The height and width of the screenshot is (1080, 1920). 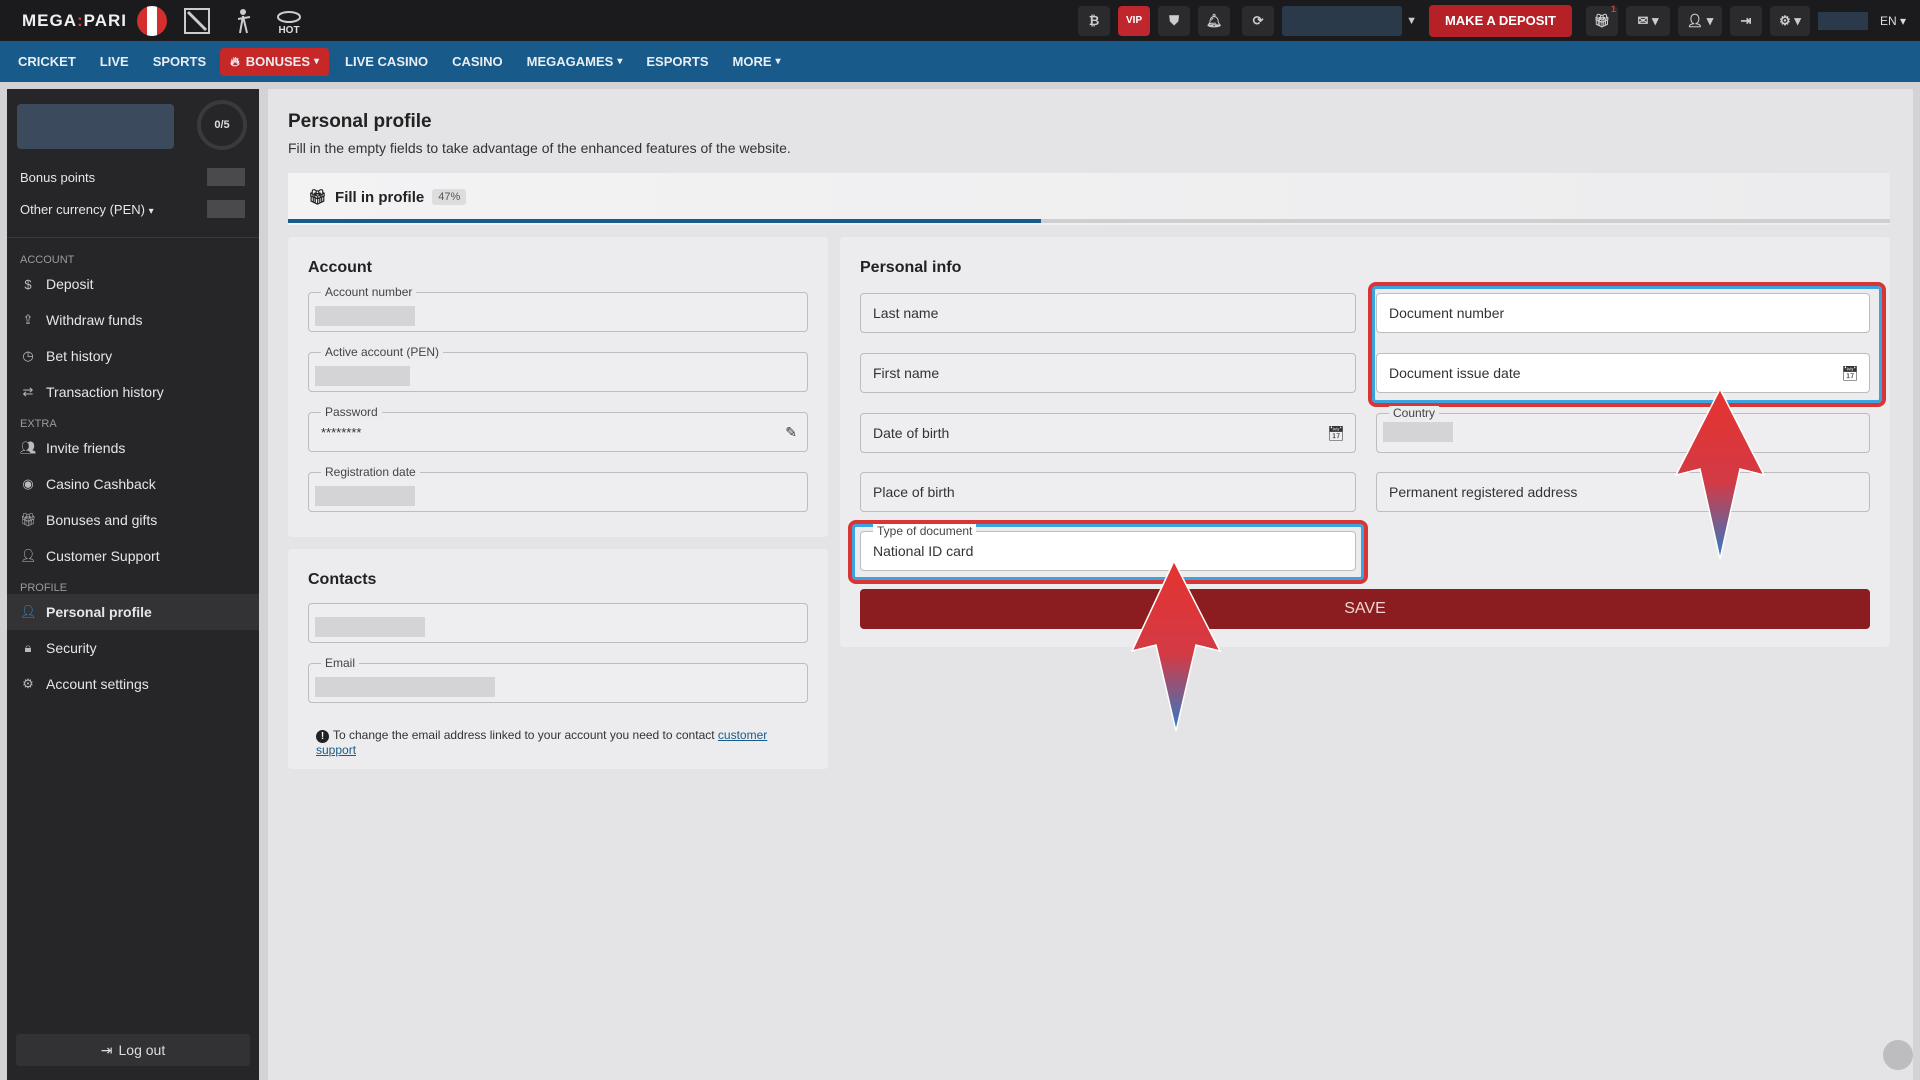 What do you see at coordinates (133, 684) in the screenshot?
I see `sidebar-item-account-settings: ⚙ Account settings` at bounding box center [133, 684].